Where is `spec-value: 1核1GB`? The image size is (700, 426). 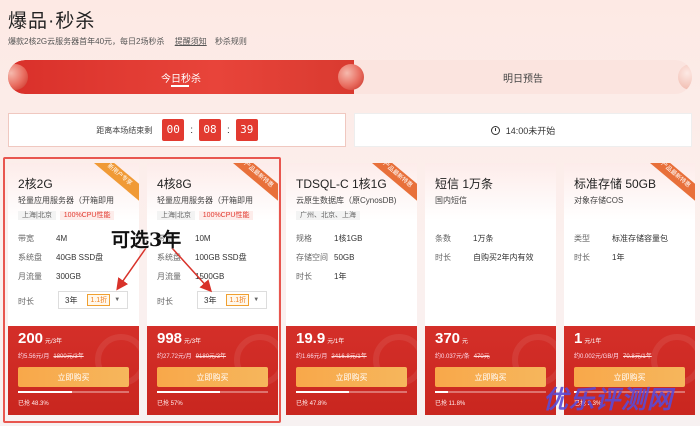 spec-value: 1核1GB is located at coordinates (348, 238).